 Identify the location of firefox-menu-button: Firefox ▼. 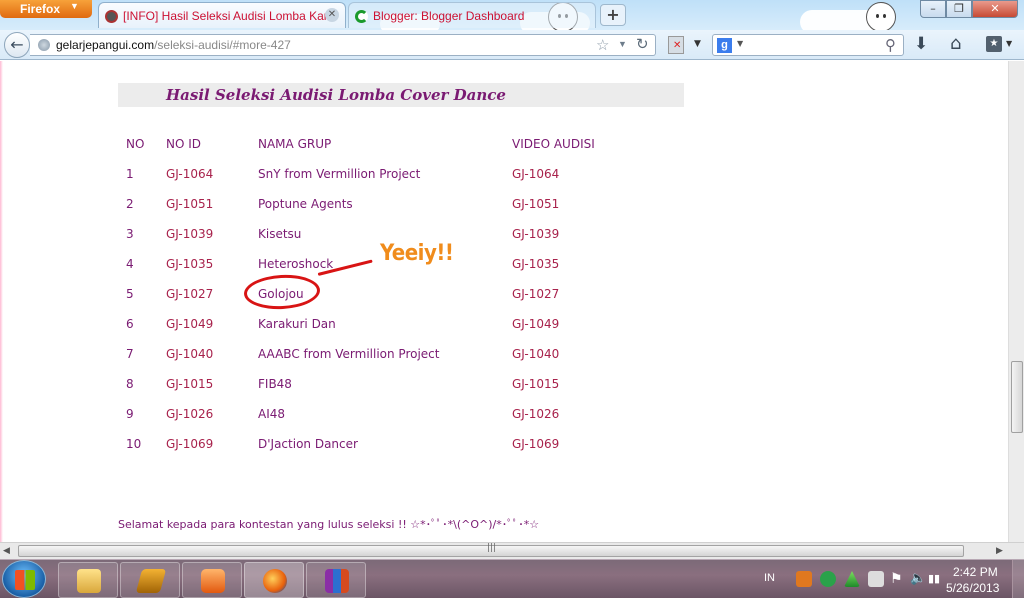
(46, 9).